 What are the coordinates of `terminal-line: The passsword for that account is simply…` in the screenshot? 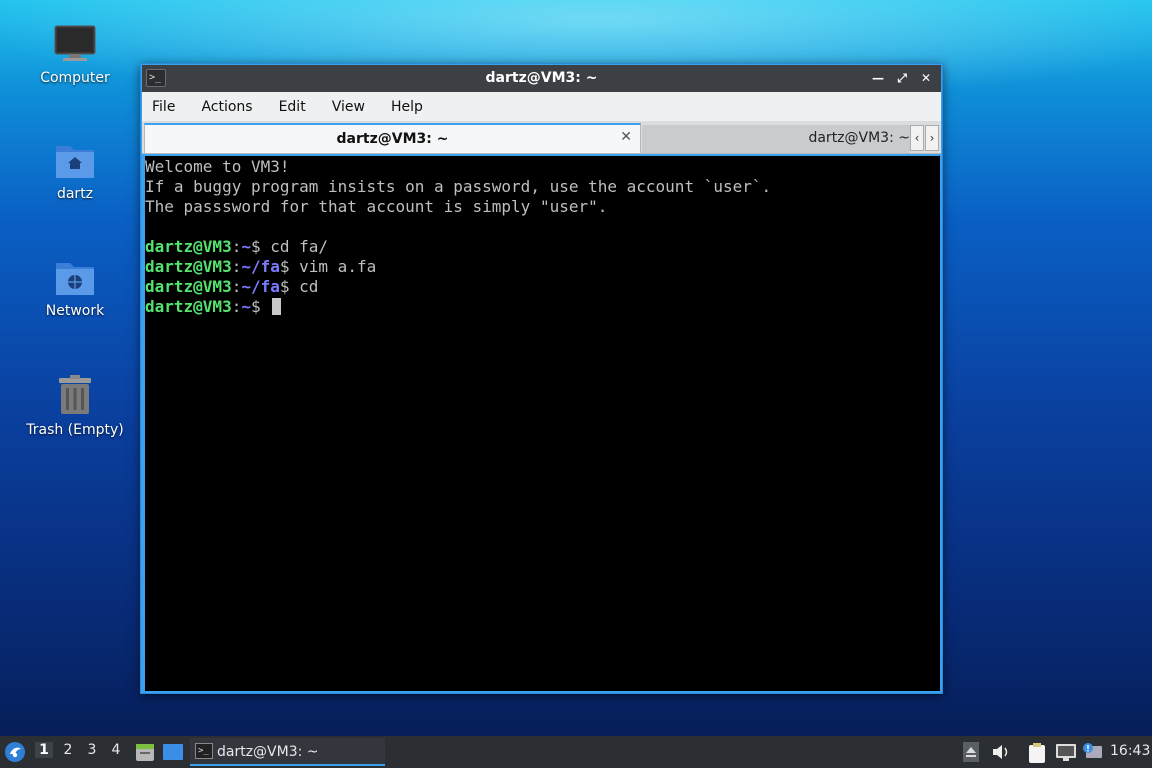 It's located at (376, 206).